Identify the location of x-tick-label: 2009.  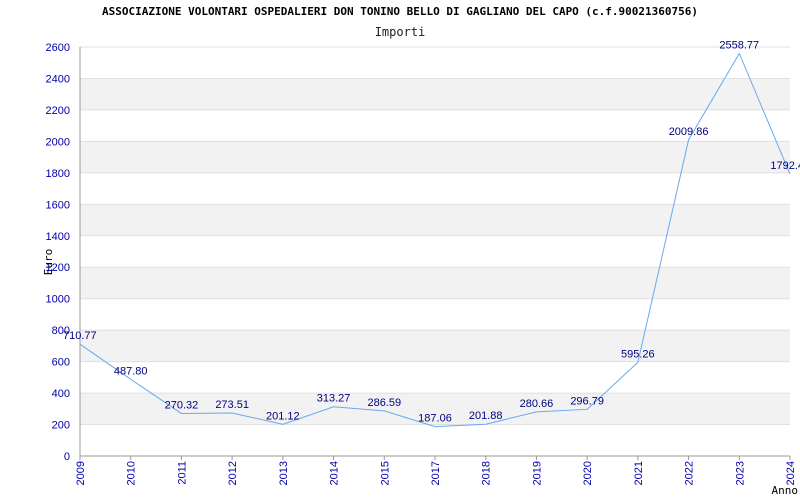
(81, 473).